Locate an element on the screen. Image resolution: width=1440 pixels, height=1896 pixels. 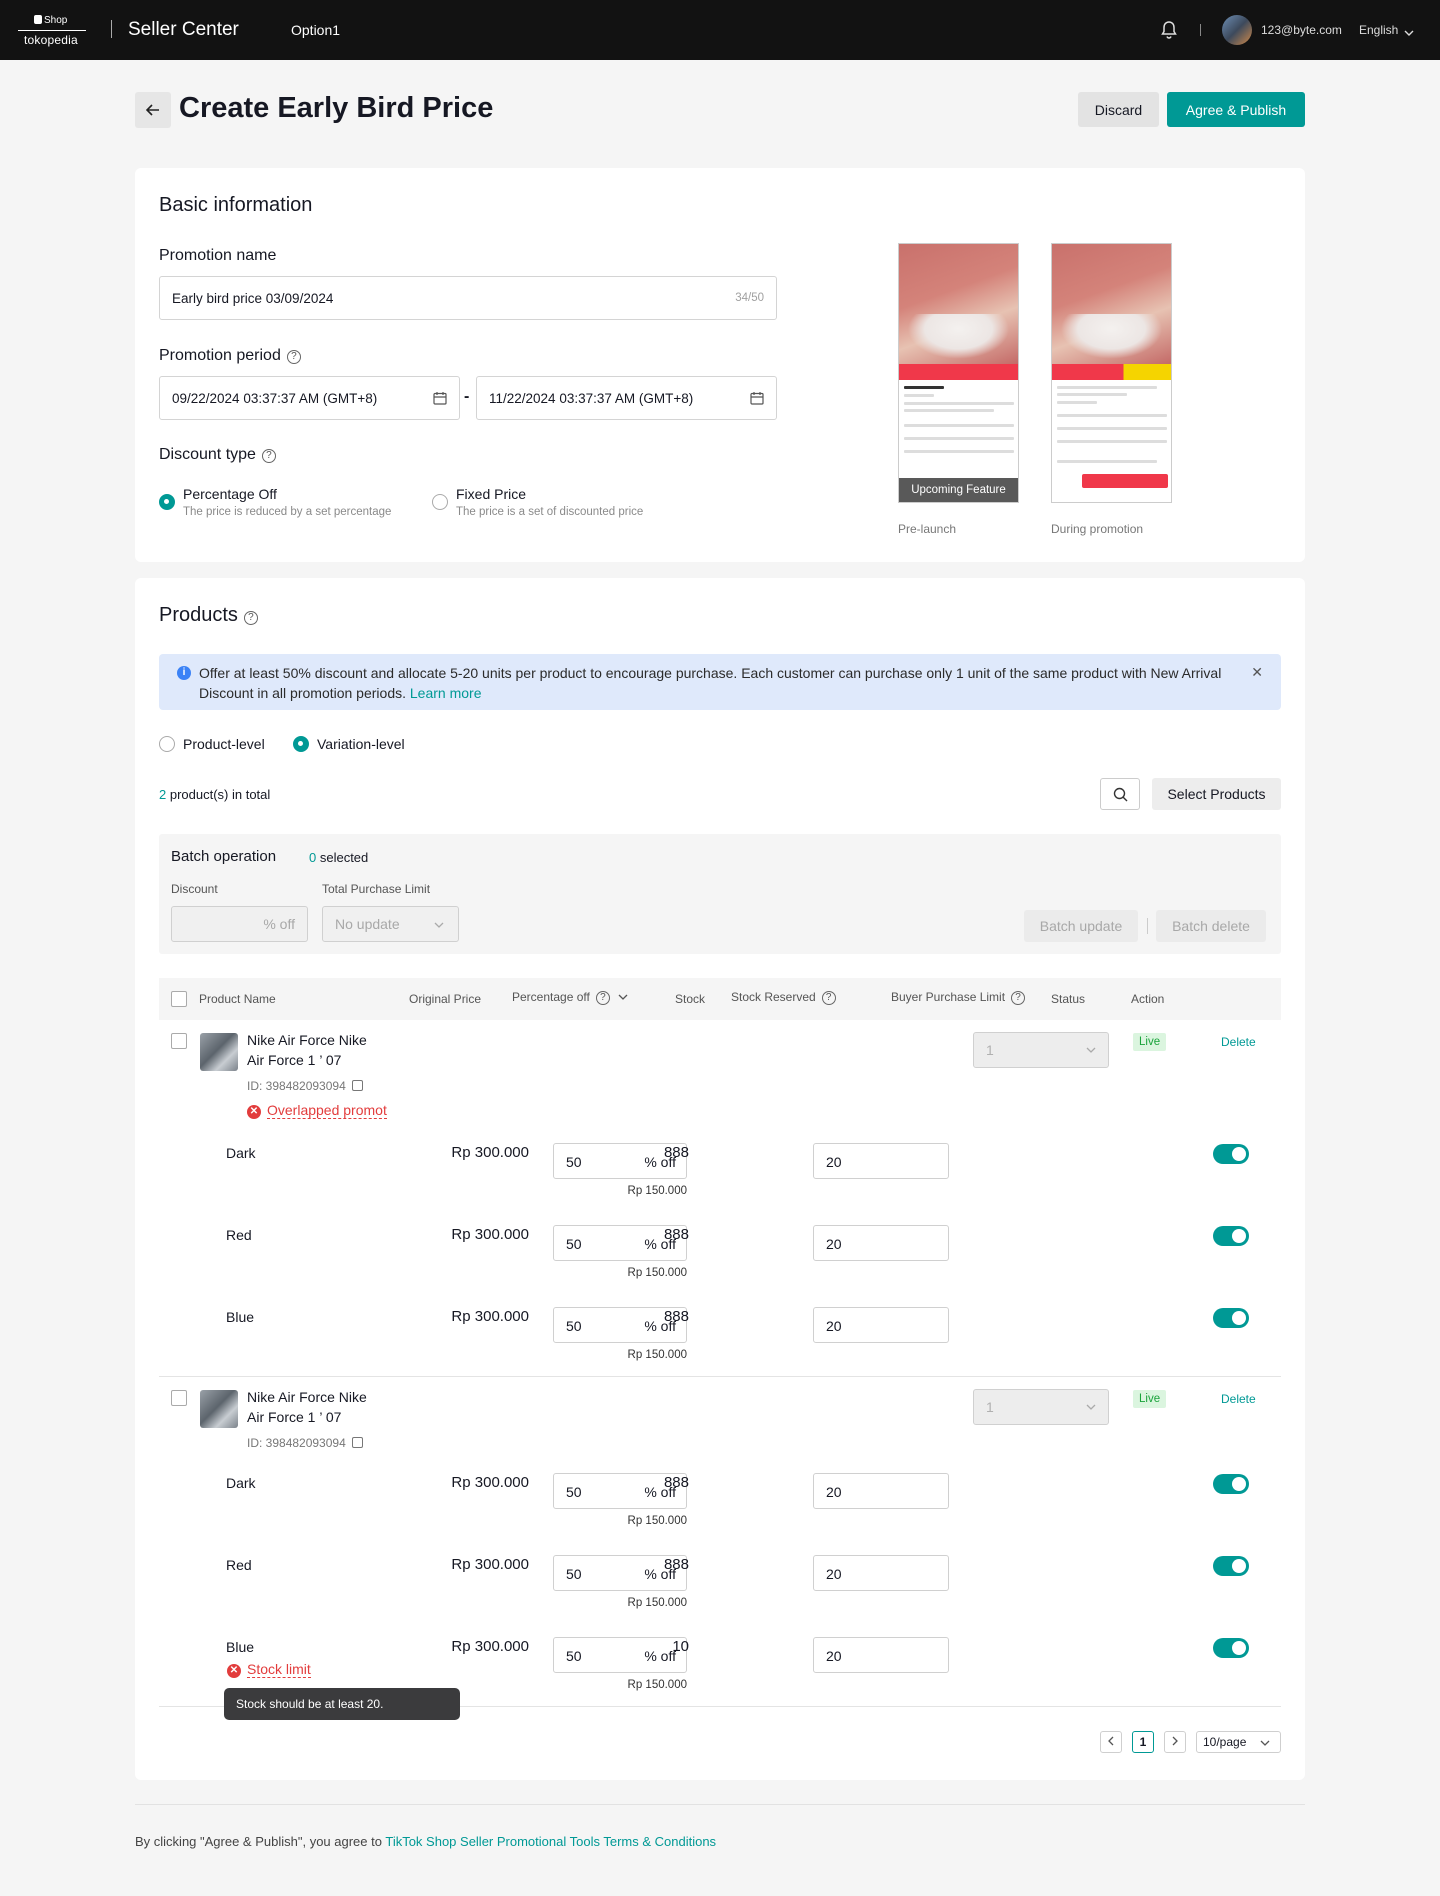
column-header: Original Price is located at coordinates (445, 999).